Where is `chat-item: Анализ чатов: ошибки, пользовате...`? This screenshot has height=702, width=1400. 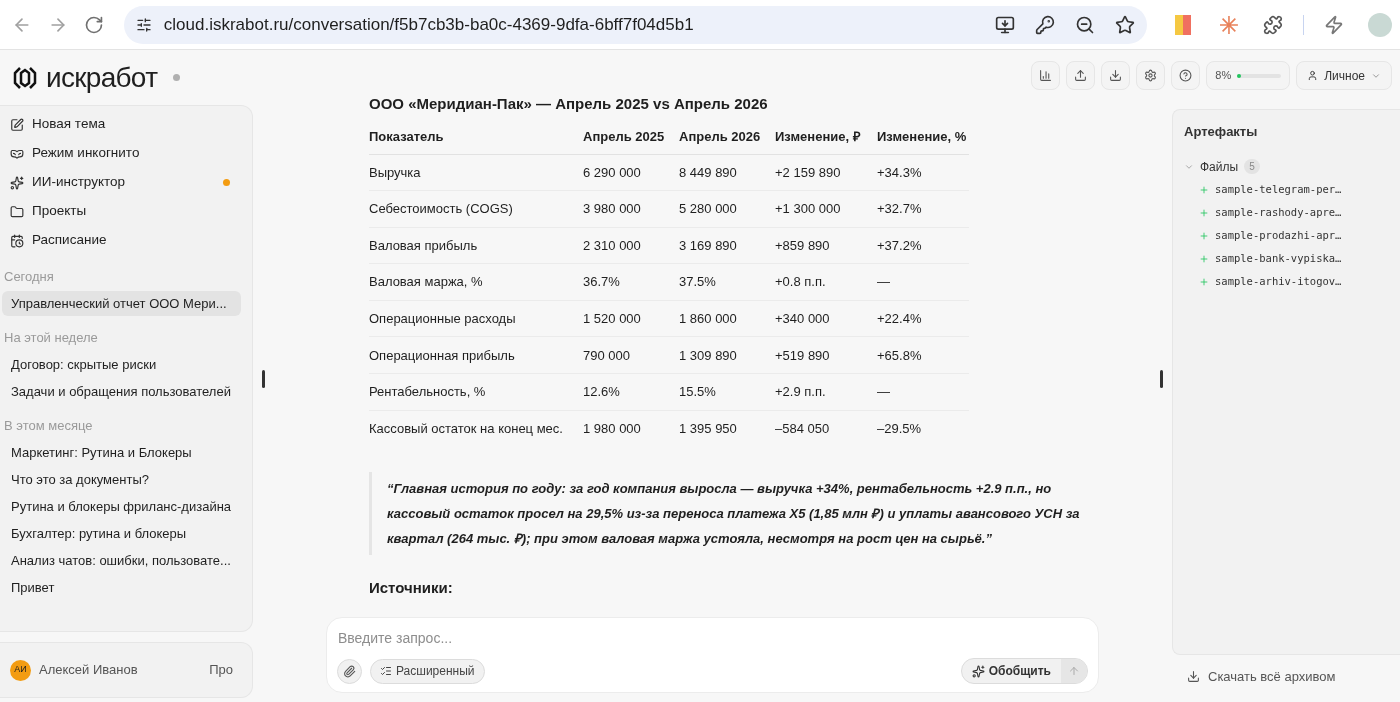 chat-item: Анализ чатов: ошибки, пользовате... is located at coordinates (121, 560).